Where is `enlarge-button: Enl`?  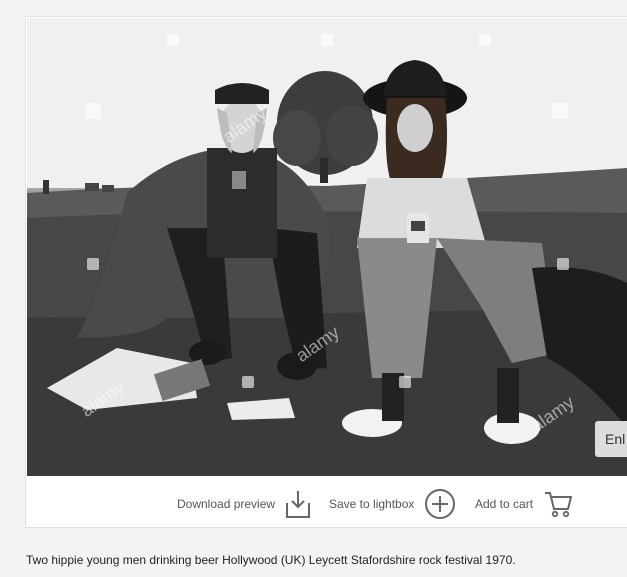
enlarge-button: Enl is located at coordinates (611, 439).